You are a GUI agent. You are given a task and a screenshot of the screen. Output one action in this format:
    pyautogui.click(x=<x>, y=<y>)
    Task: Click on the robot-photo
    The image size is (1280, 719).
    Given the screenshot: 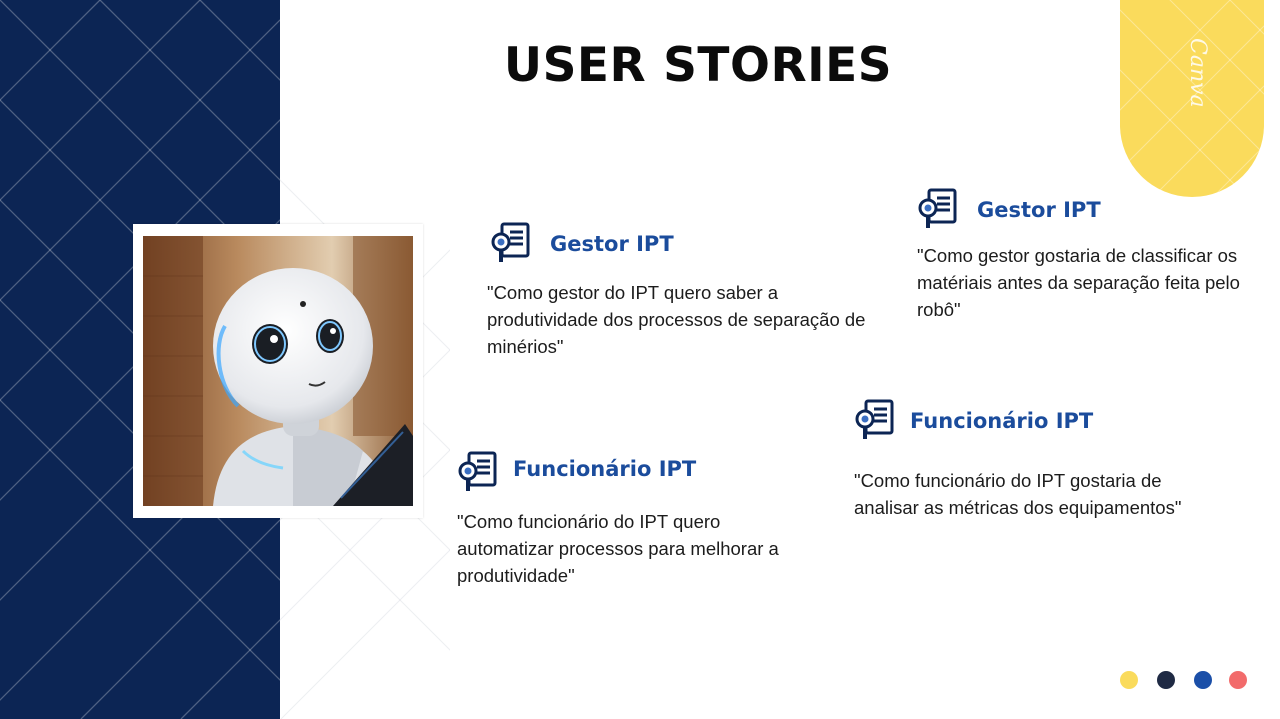 What is the action you would take?
    pyautogui.click(x=278, y=371)
    